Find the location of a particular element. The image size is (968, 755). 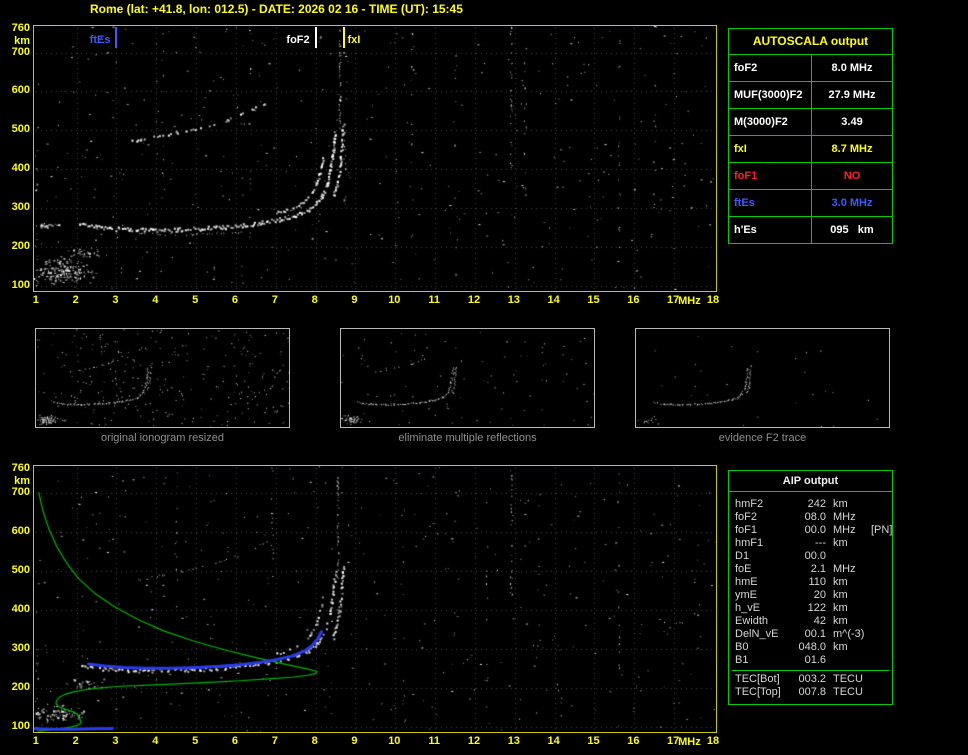

row-label: B0 is located at coordinates (742, 647).